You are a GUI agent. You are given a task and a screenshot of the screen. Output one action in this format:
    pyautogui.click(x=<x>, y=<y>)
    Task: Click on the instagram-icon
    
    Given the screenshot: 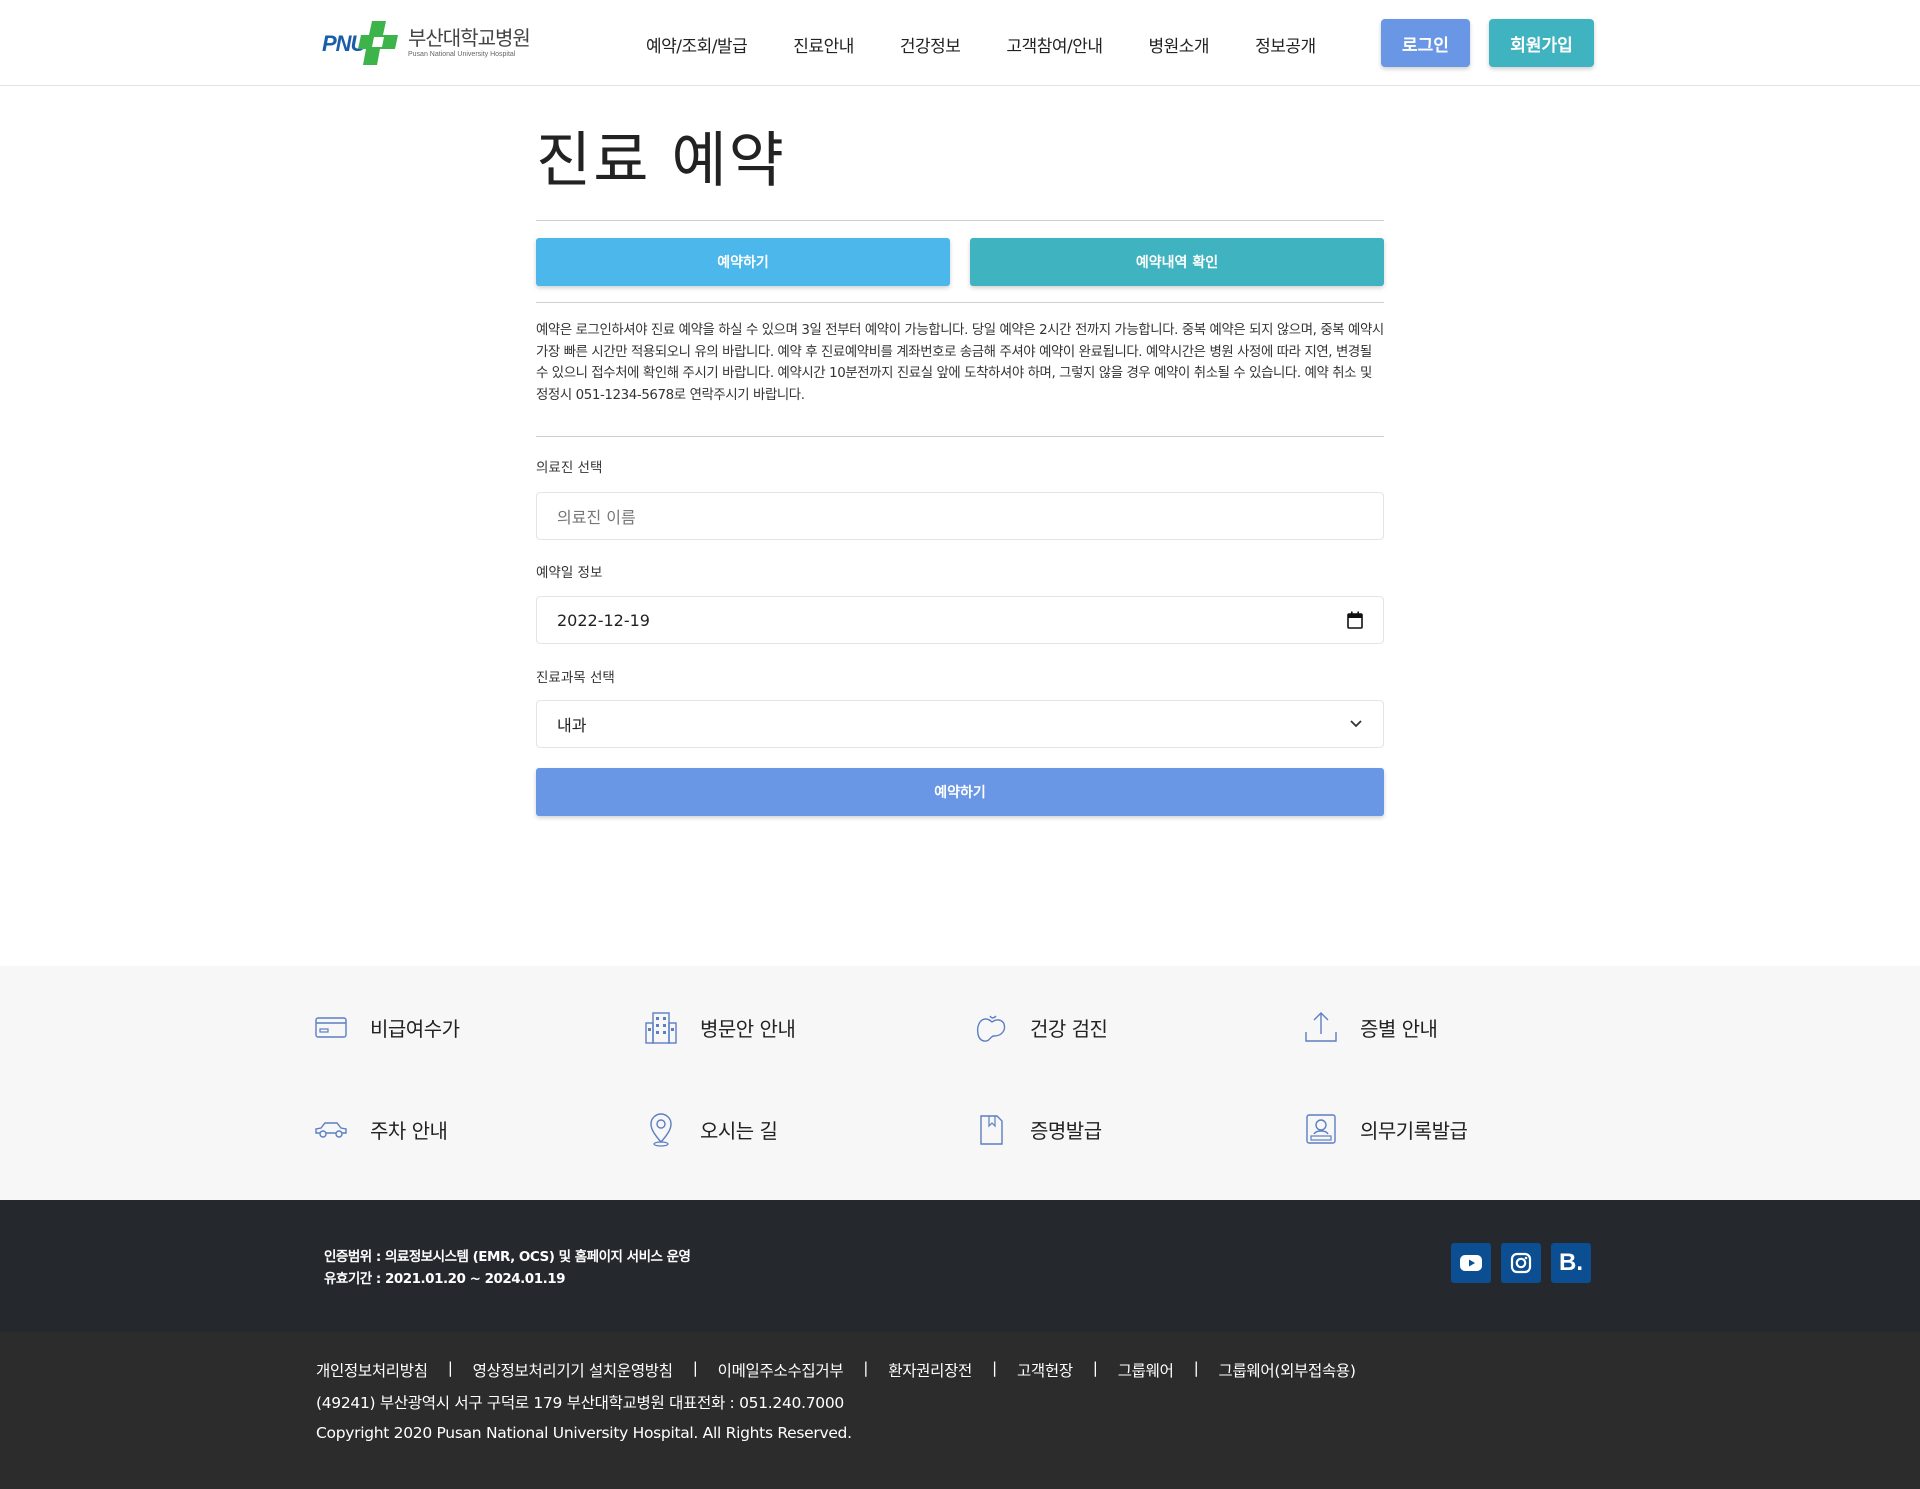 What is the action you would take?
    pyautogui.click(x=1521, y=1263)
    